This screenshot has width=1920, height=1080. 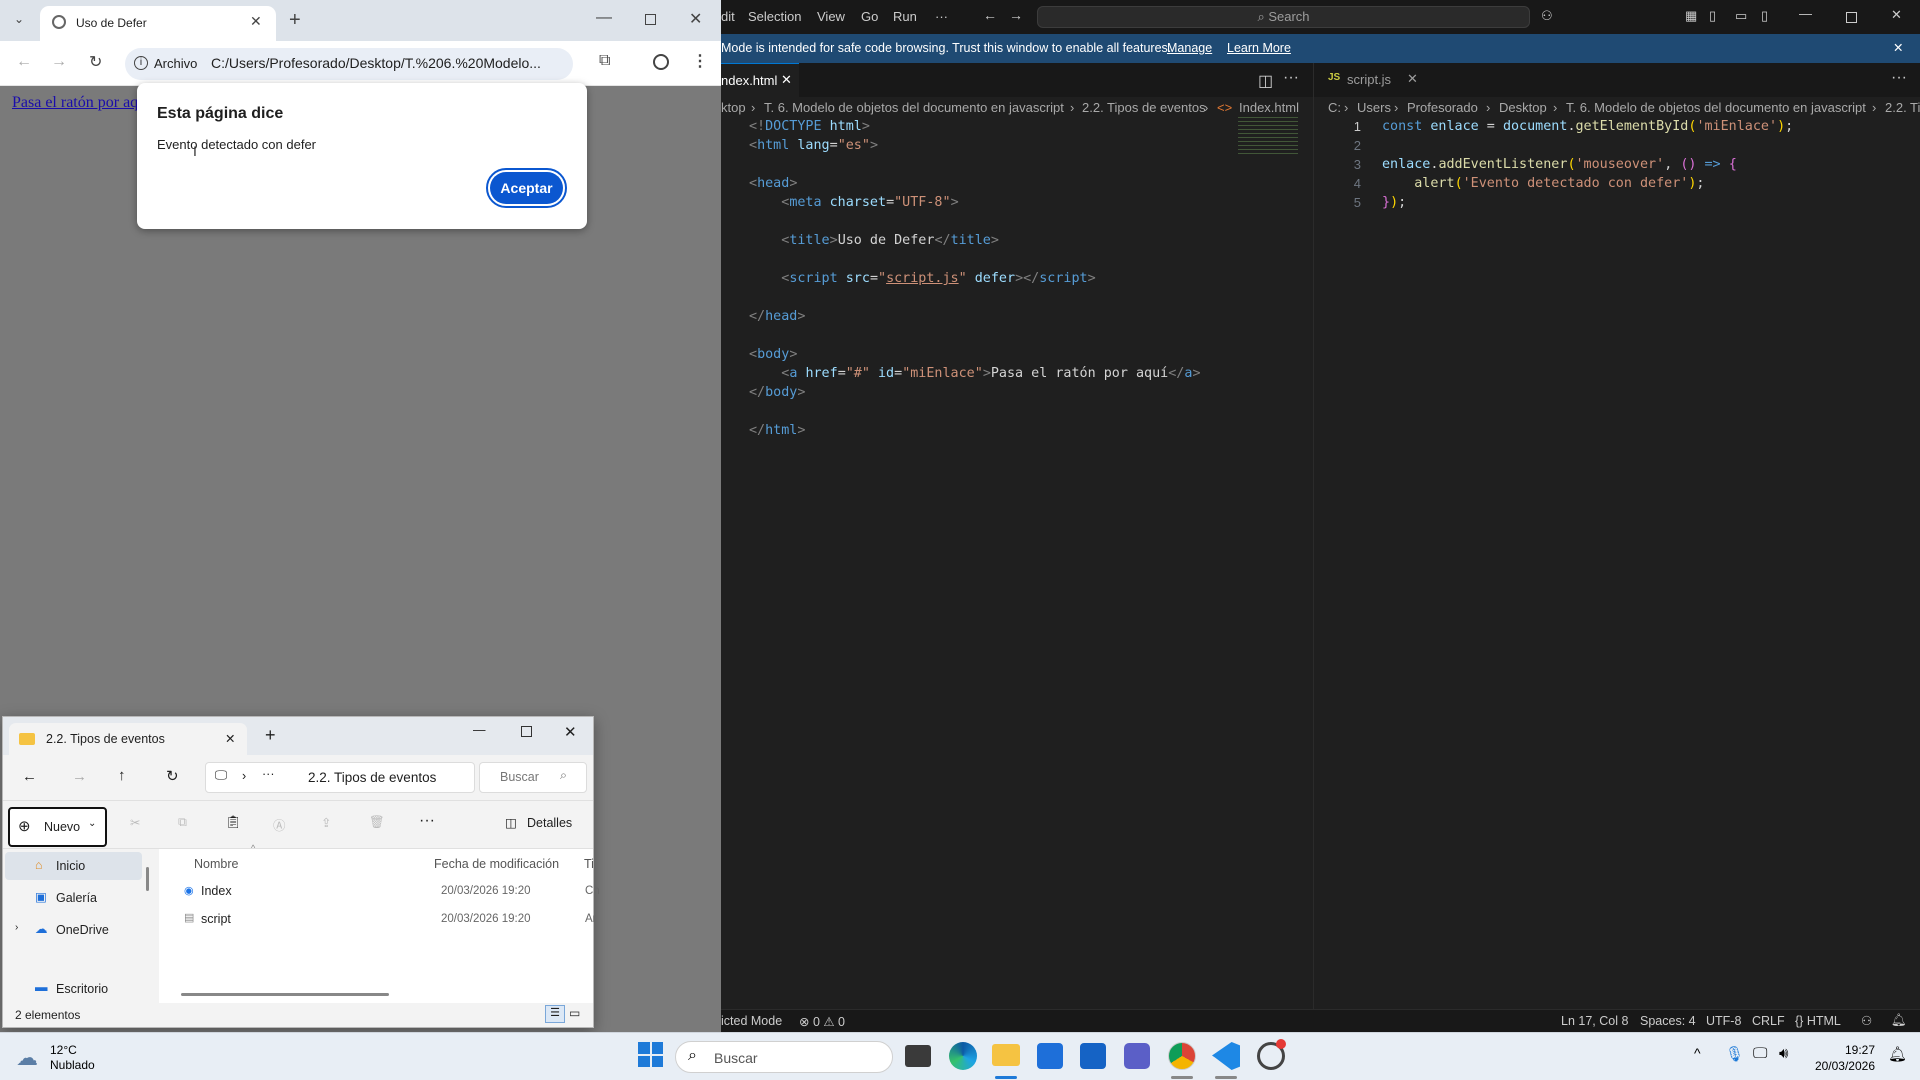 What do you see at coordinates (1334, 107) in the screenshot?
I see `crumb-drive: C:` at bounding box center [1334, 107].